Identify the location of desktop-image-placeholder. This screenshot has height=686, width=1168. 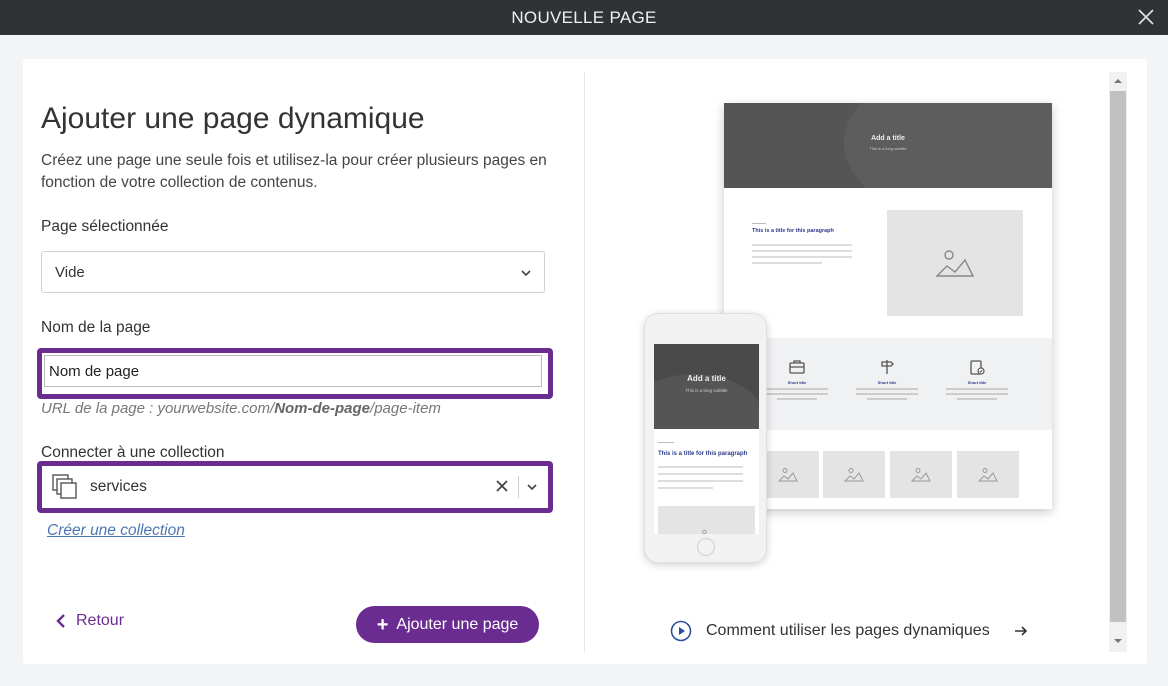
(955, 263).